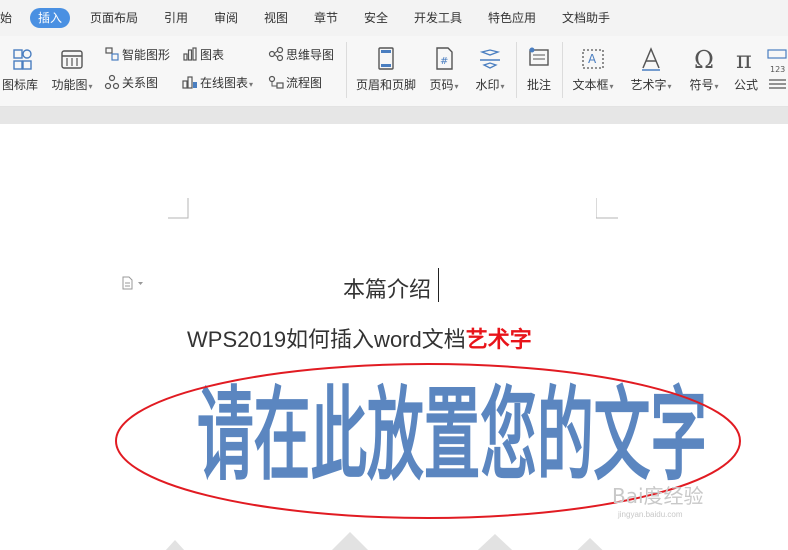 This screenshot has width=788, height=550. I want to click on tab-insert: 插入, so click(50, 18).